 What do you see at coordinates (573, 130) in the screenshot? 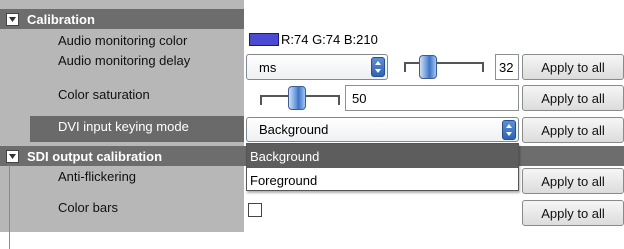
I see `dvi-keying-apply-button: Apply to all` at bounding box center [573, 130].